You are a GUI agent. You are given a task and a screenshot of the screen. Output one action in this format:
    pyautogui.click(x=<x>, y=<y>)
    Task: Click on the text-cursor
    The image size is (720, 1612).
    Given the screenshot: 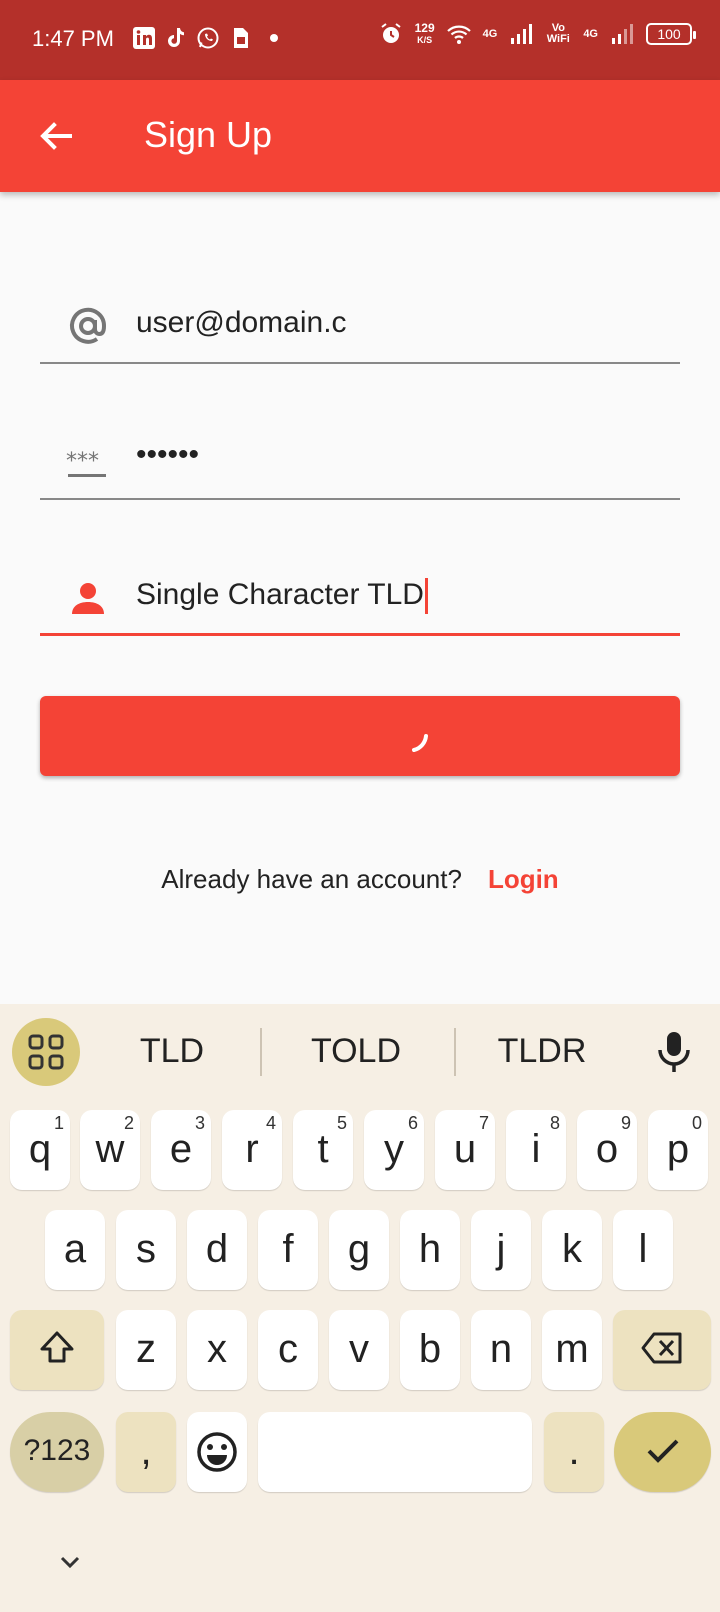 What is the action you would take?
    pyautogui.click(x=426, y=596)
    